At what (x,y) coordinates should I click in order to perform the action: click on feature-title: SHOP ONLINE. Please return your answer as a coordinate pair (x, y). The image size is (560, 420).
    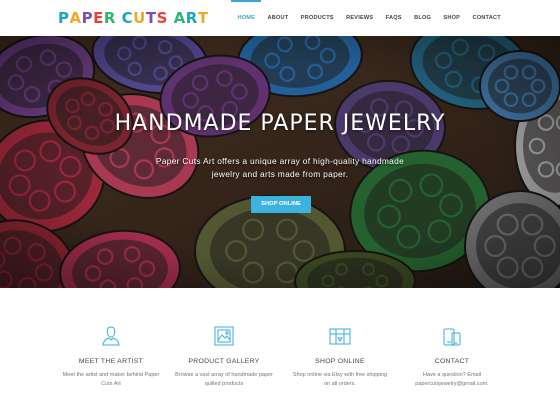
    Looking at the image, I should click on (340, 361).